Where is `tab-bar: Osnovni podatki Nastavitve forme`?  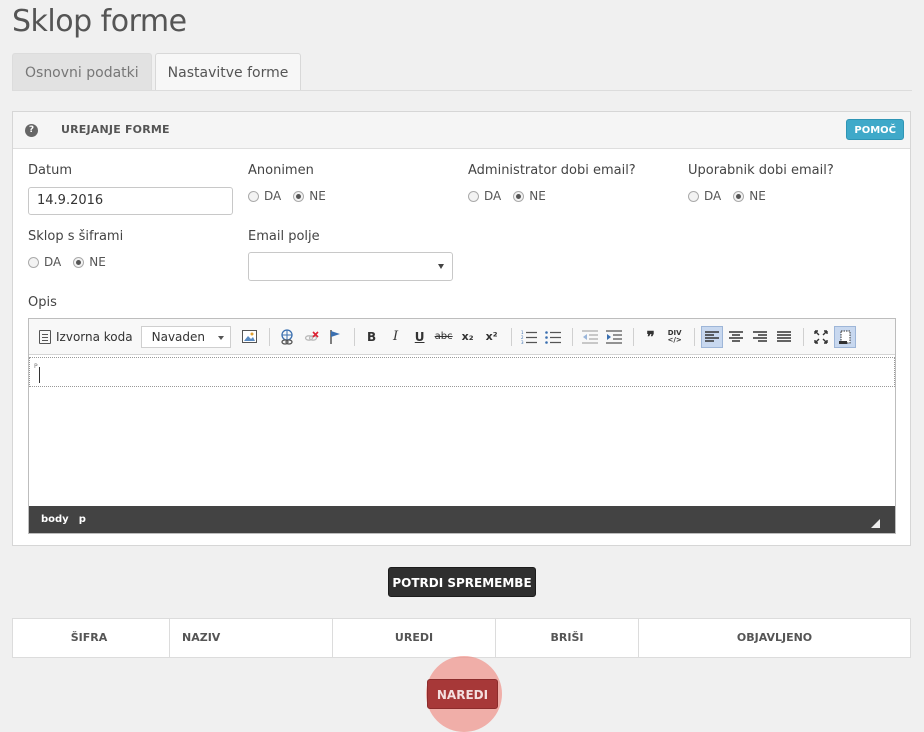 tab-bar: Osnovni podatki Nastavitve forme is located at coordinates (158, 72).